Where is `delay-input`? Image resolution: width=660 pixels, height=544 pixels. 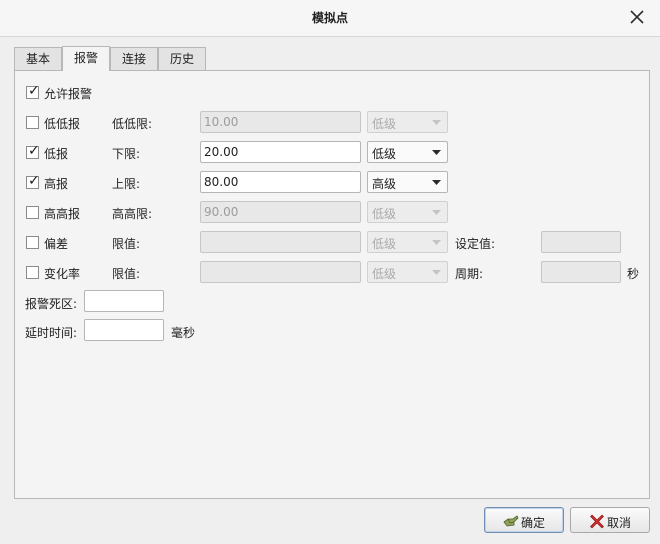 delay-input is located at coordinates (124, 330).